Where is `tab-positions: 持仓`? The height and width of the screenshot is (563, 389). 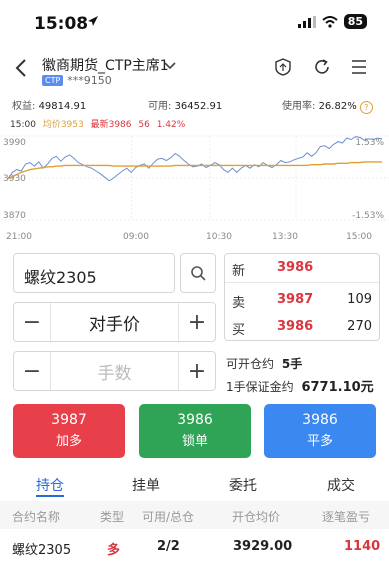 tab-positions: 持仓 is located at coordinates (50, 485).